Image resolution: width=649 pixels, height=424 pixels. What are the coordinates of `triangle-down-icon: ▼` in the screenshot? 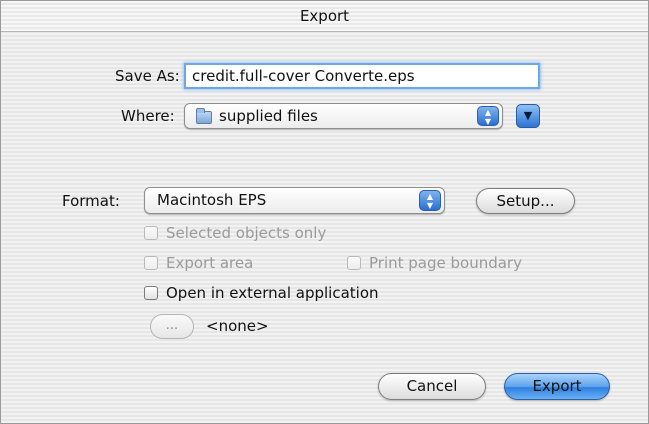 It's located at (528, 115).